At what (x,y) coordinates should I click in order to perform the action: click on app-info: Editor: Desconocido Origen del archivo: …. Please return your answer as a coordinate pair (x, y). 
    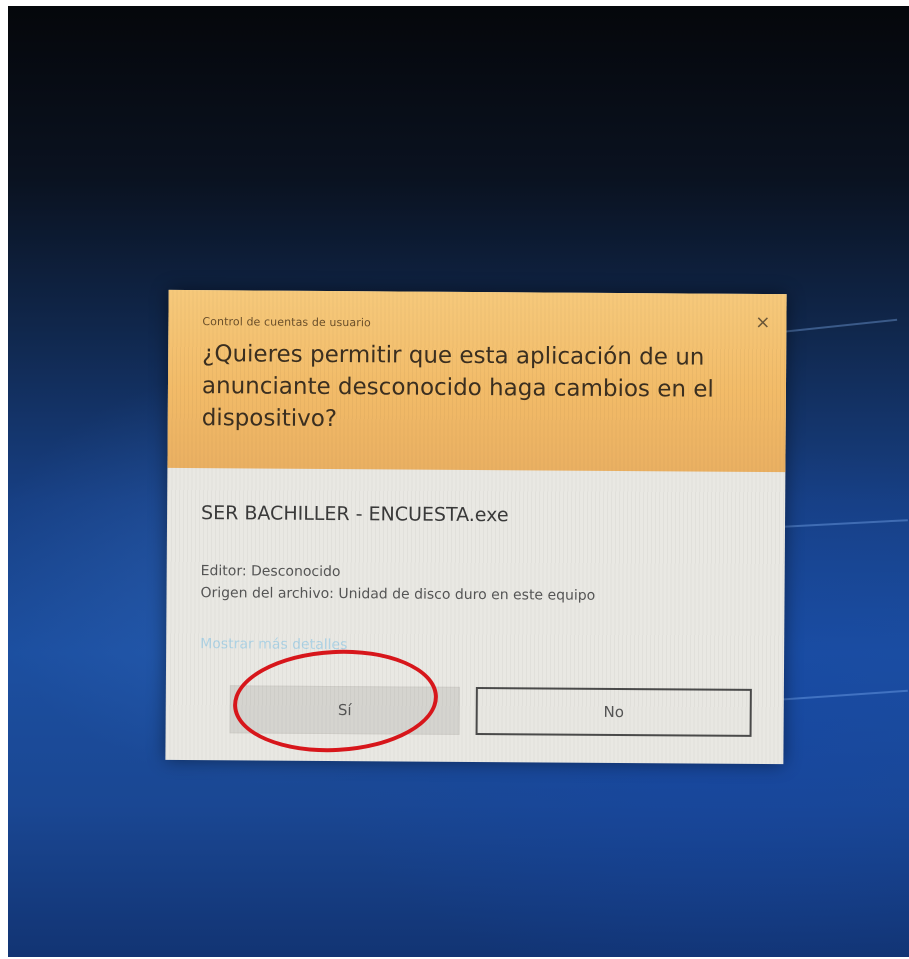
    Looking at the image, I should click on (397, 583).